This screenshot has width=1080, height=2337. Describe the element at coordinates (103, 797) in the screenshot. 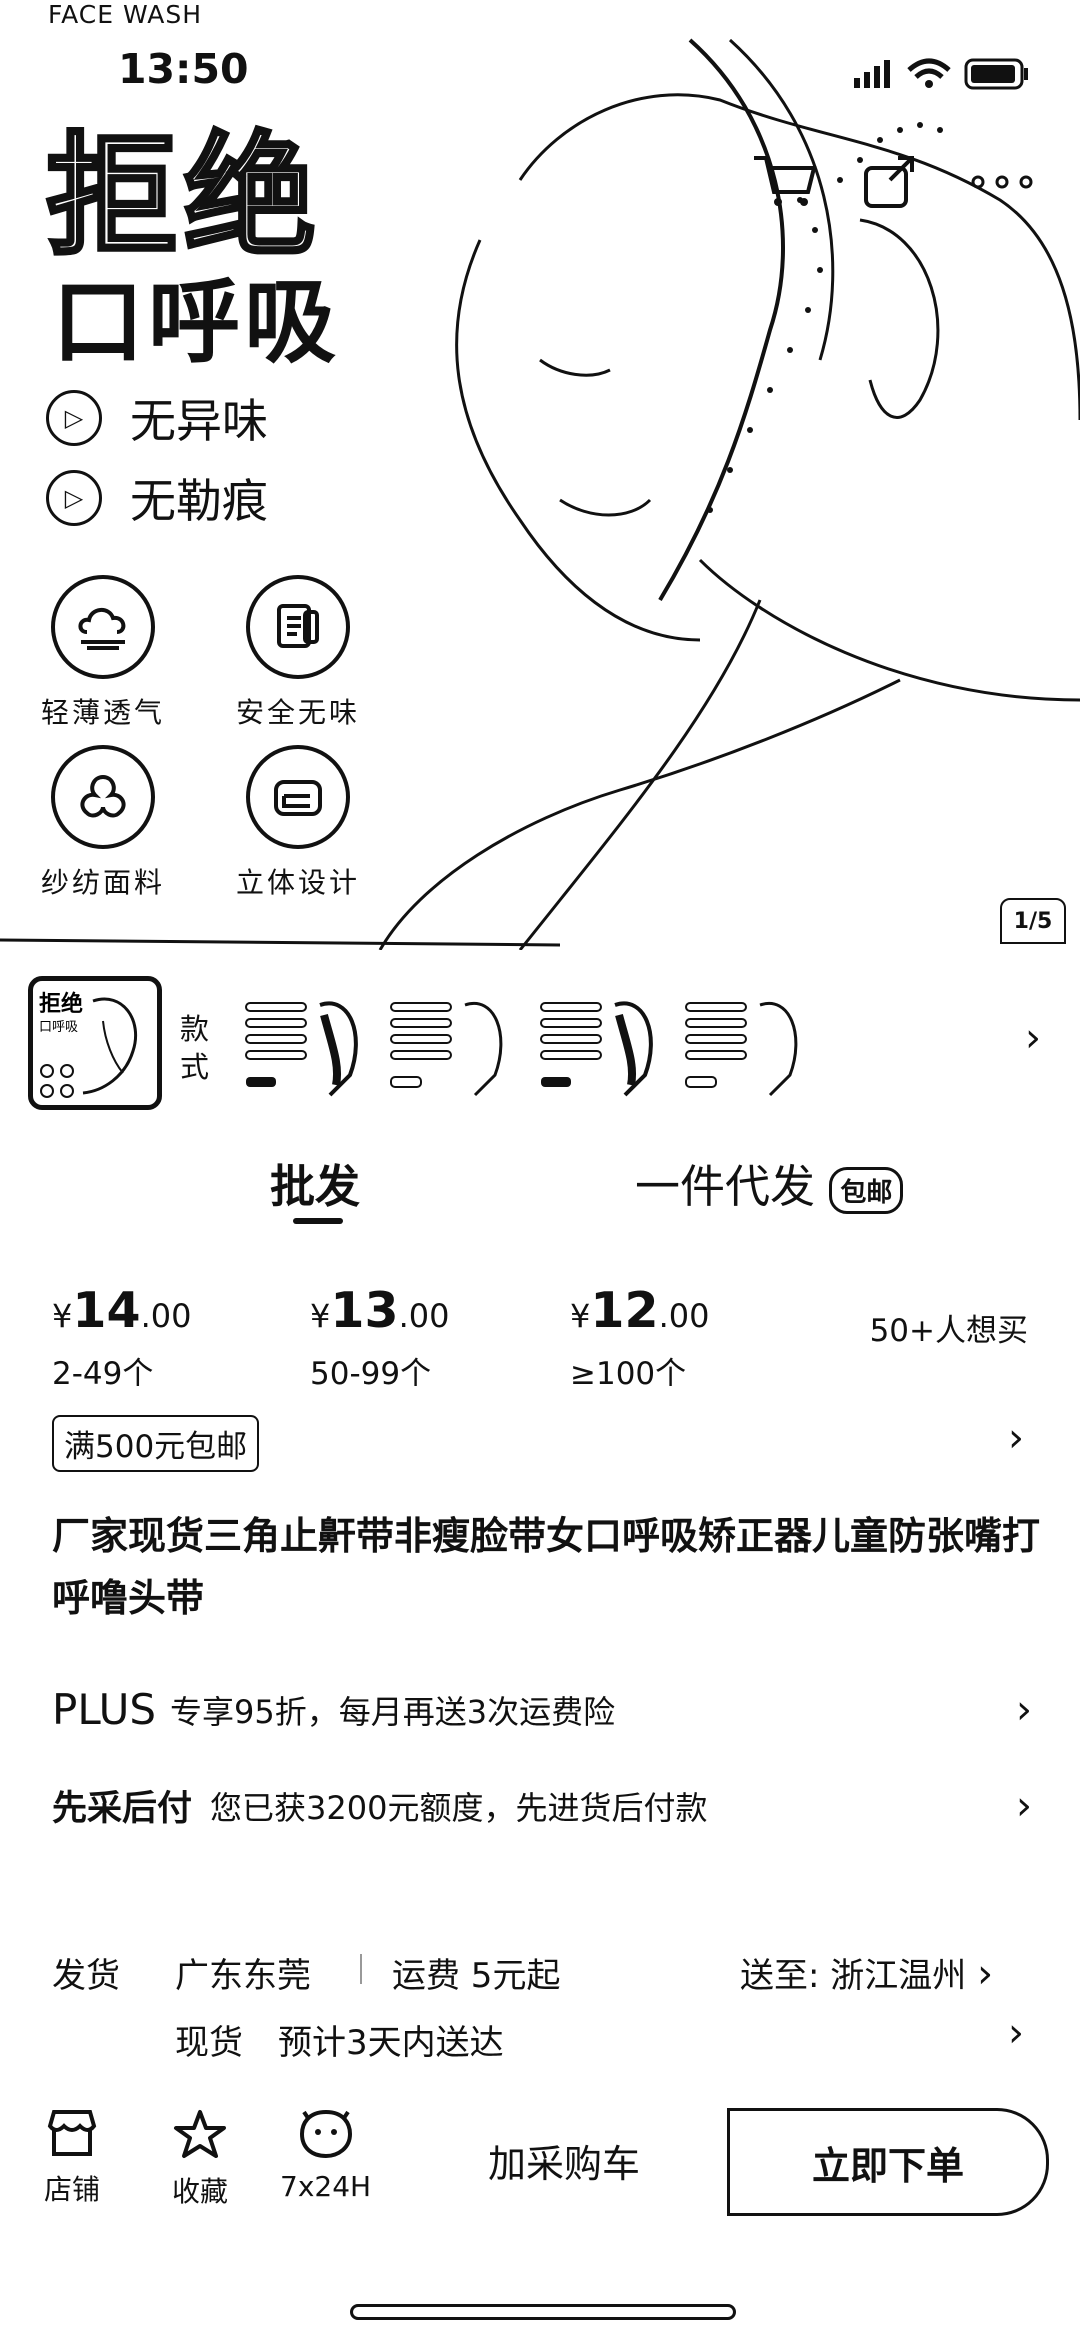

I see `flower-icon` at that location.